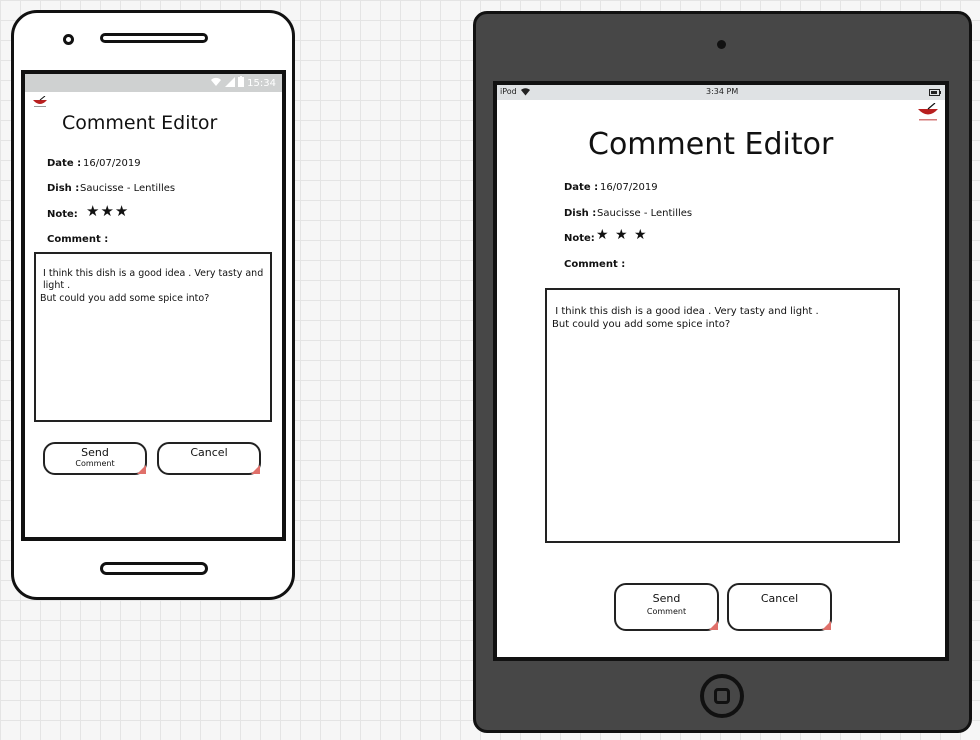 This screenshot has height=740, width=980. I want to click on phone-home-button, so click(154, 568).